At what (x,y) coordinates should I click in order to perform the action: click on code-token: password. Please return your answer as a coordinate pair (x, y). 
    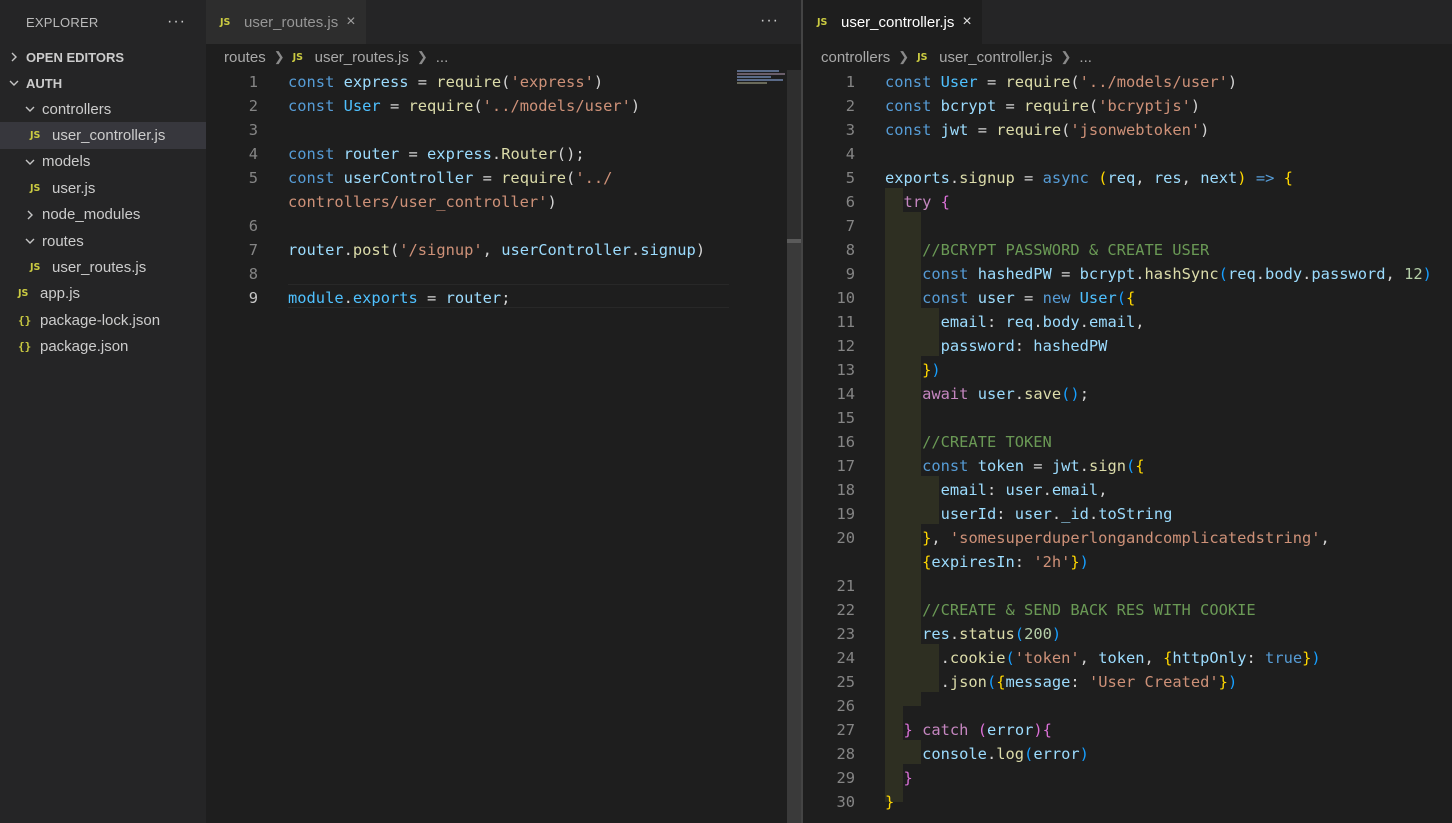
    Looking at the image, I should click on (977, 346).